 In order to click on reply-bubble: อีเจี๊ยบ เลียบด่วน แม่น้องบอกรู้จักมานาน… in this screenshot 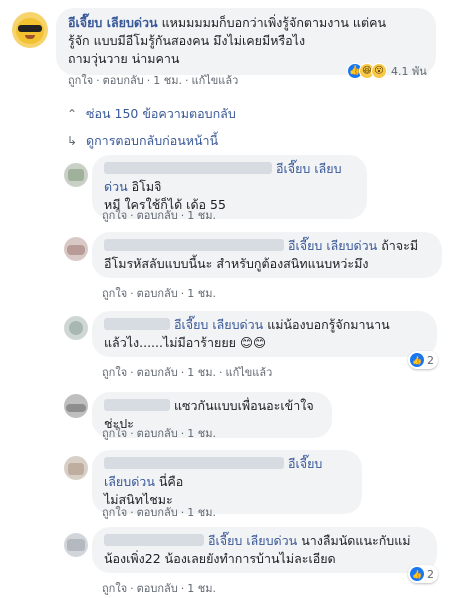, I will do `click(264, 334)`.